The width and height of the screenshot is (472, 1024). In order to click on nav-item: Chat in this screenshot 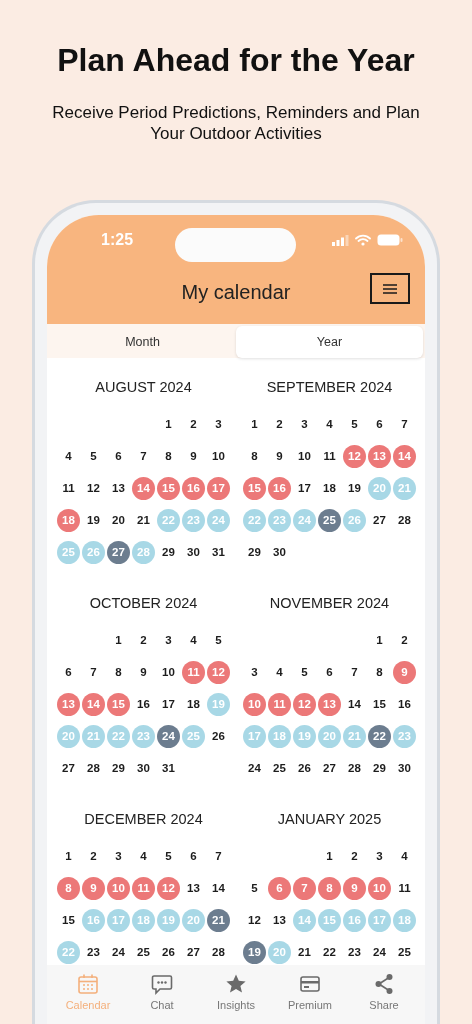, I will do `click(162, 998)`.